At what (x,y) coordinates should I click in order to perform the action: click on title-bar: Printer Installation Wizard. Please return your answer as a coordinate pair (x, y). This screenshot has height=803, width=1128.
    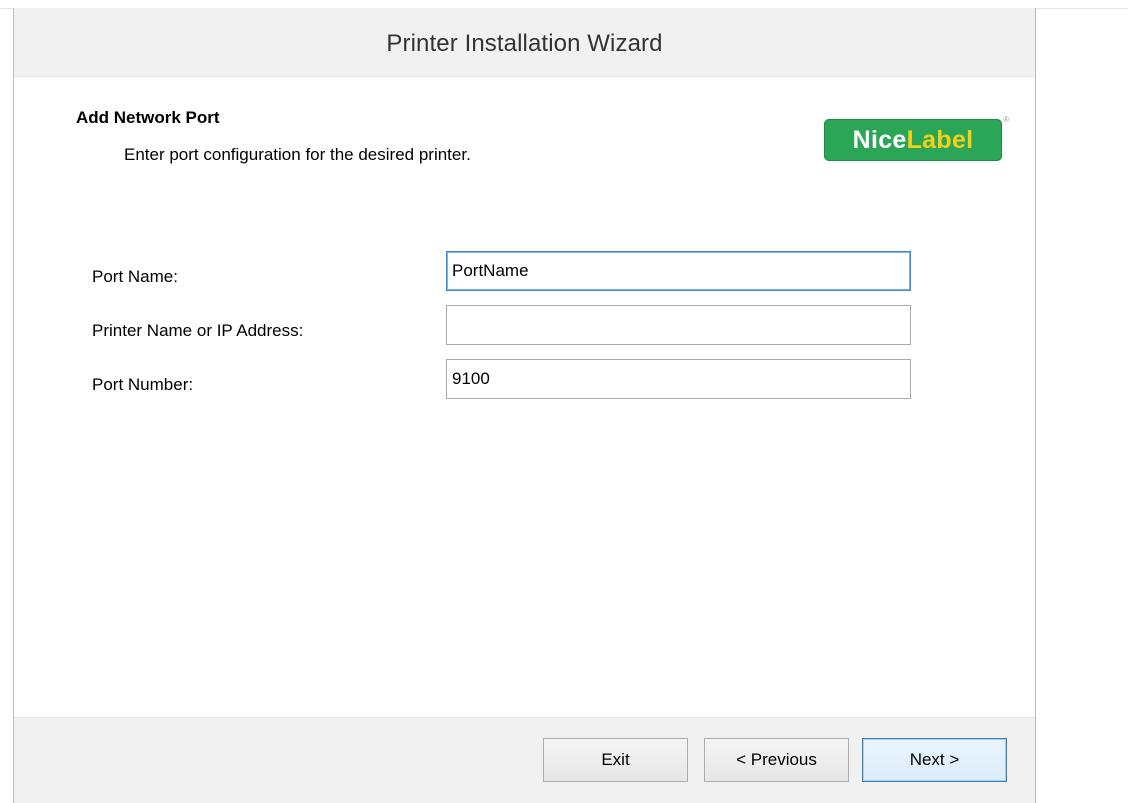
    Looking at the image, I should click on (524, 42).